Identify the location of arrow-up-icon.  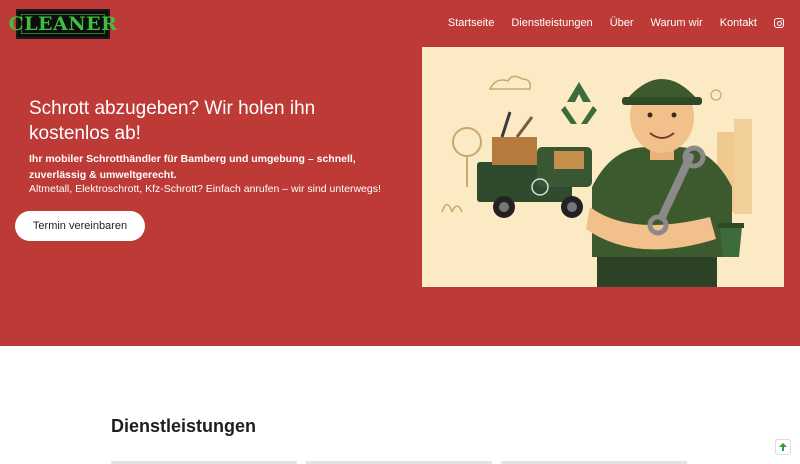
(783, 447).